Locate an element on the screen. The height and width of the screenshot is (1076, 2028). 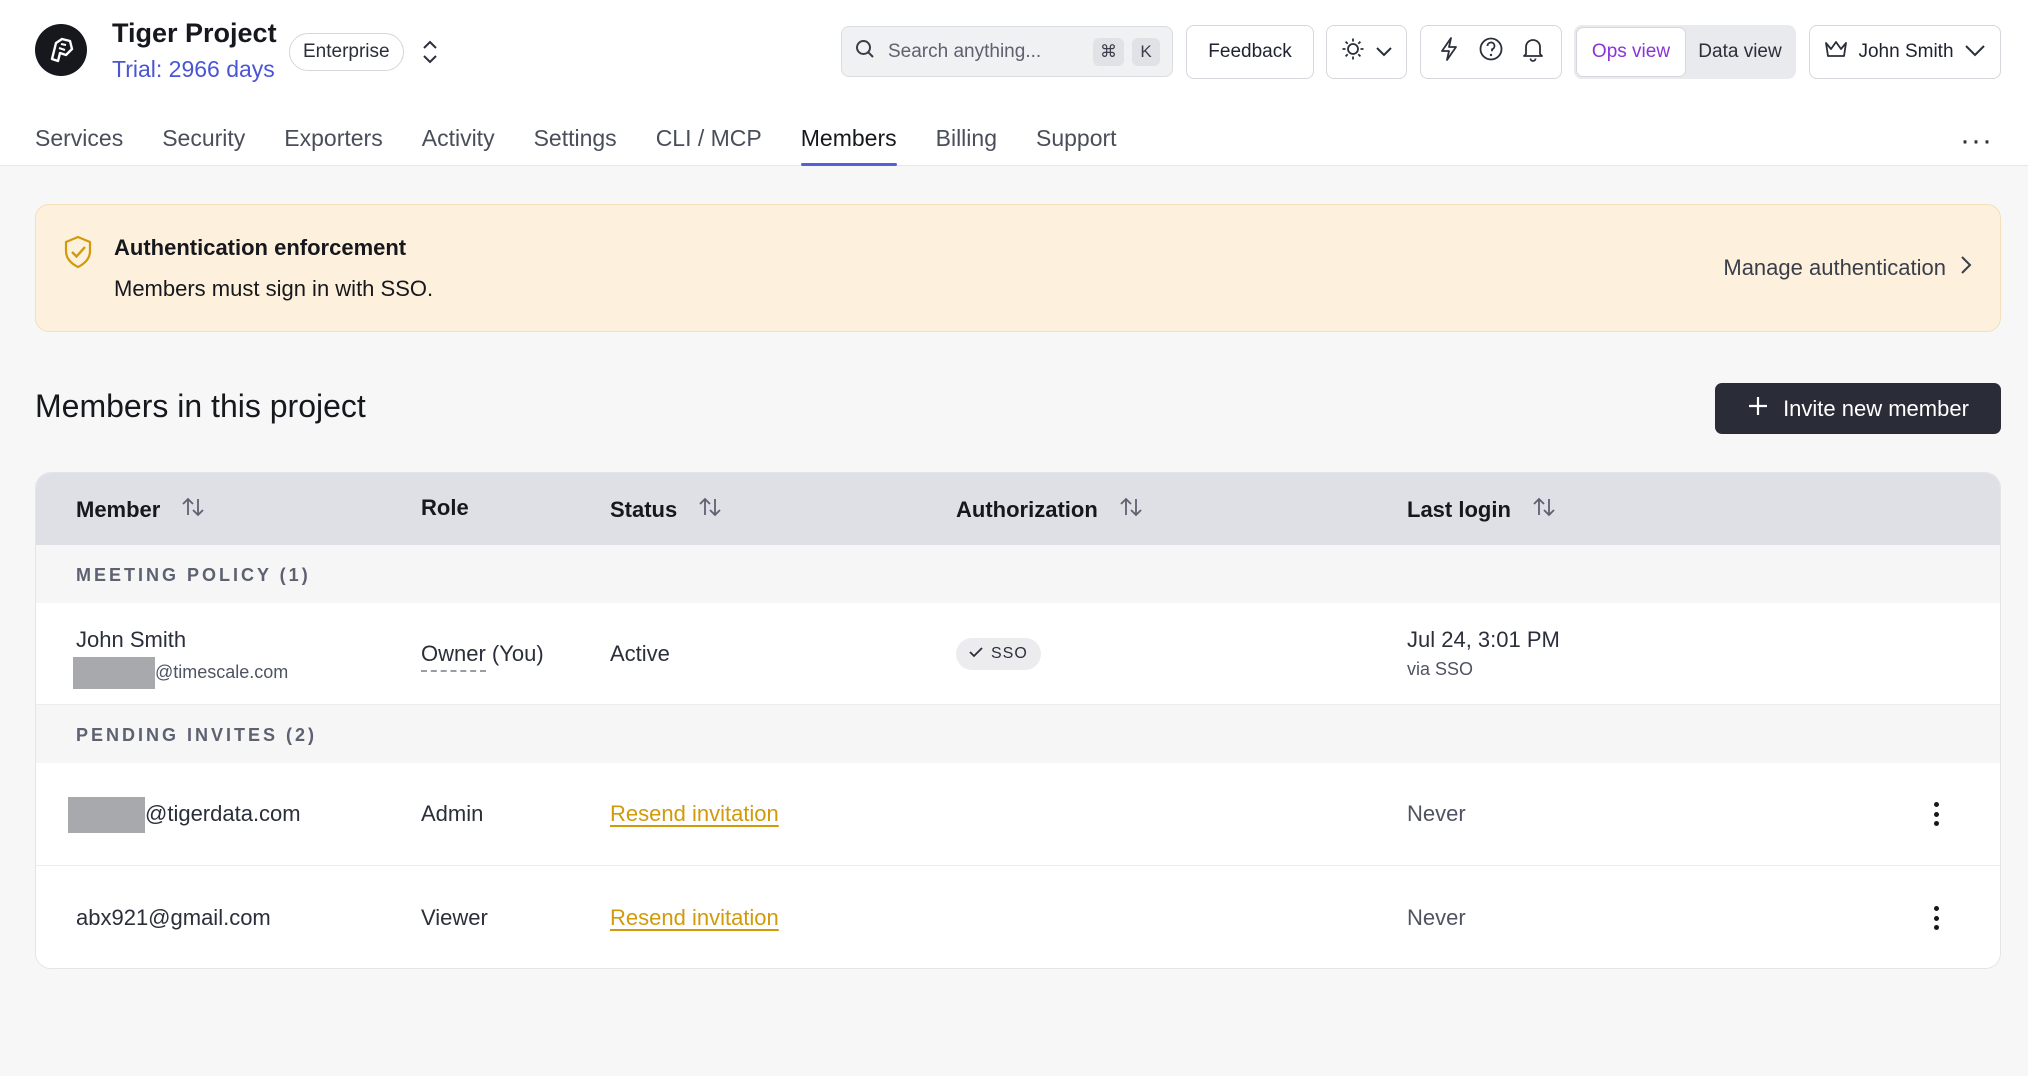
data-view-toggle: Data view is located at coordinates (1740, 52).